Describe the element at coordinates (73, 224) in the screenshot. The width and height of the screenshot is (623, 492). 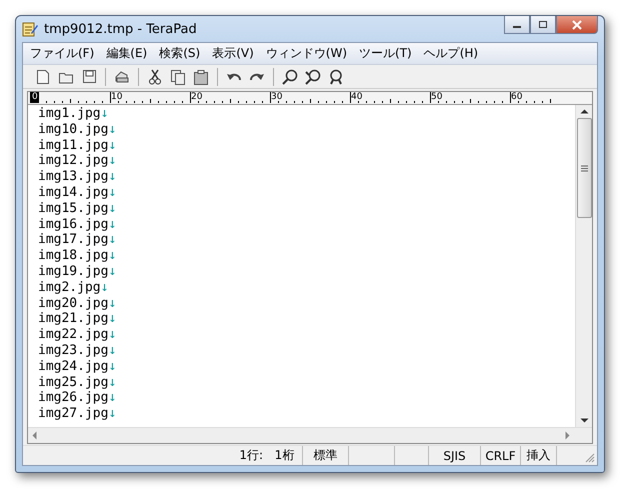
I see `text-line: img16.jpg` at that location.